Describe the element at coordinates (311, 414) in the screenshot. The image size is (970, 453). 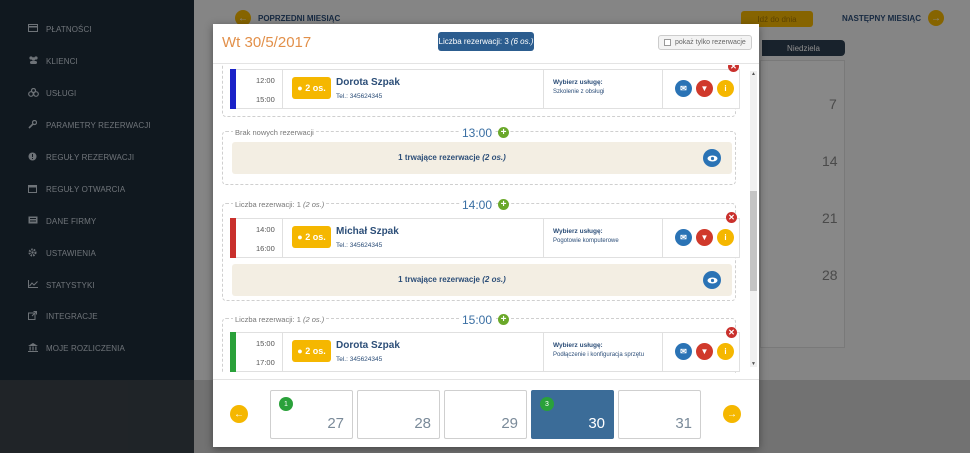
I see `day-card: 1 27` at that location.